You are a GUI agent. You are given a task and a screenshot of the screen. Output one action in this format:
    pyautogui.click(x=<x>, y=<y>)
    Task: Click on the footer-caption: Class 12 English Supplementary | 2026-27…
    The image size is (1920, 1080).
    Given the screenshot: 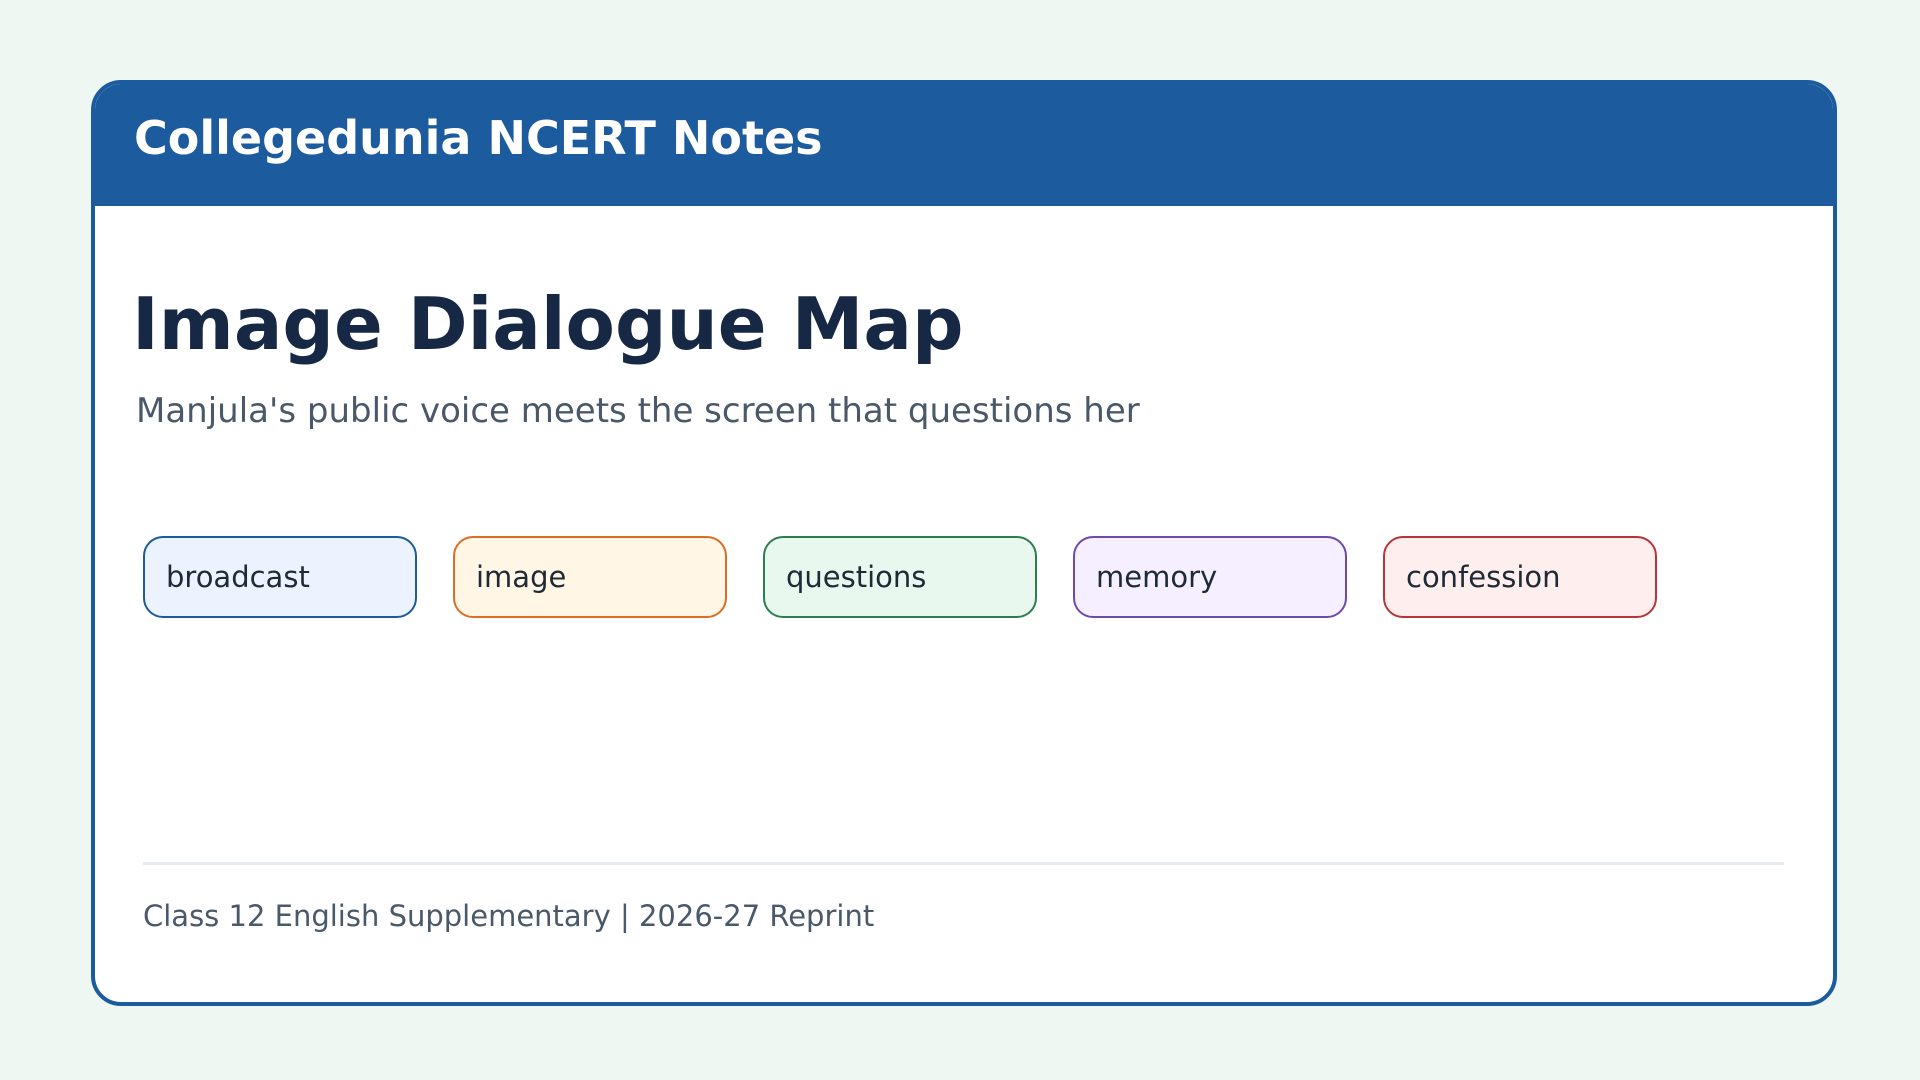 What is the action you would take?
    pyautogui.click(x=509, y=916)
    